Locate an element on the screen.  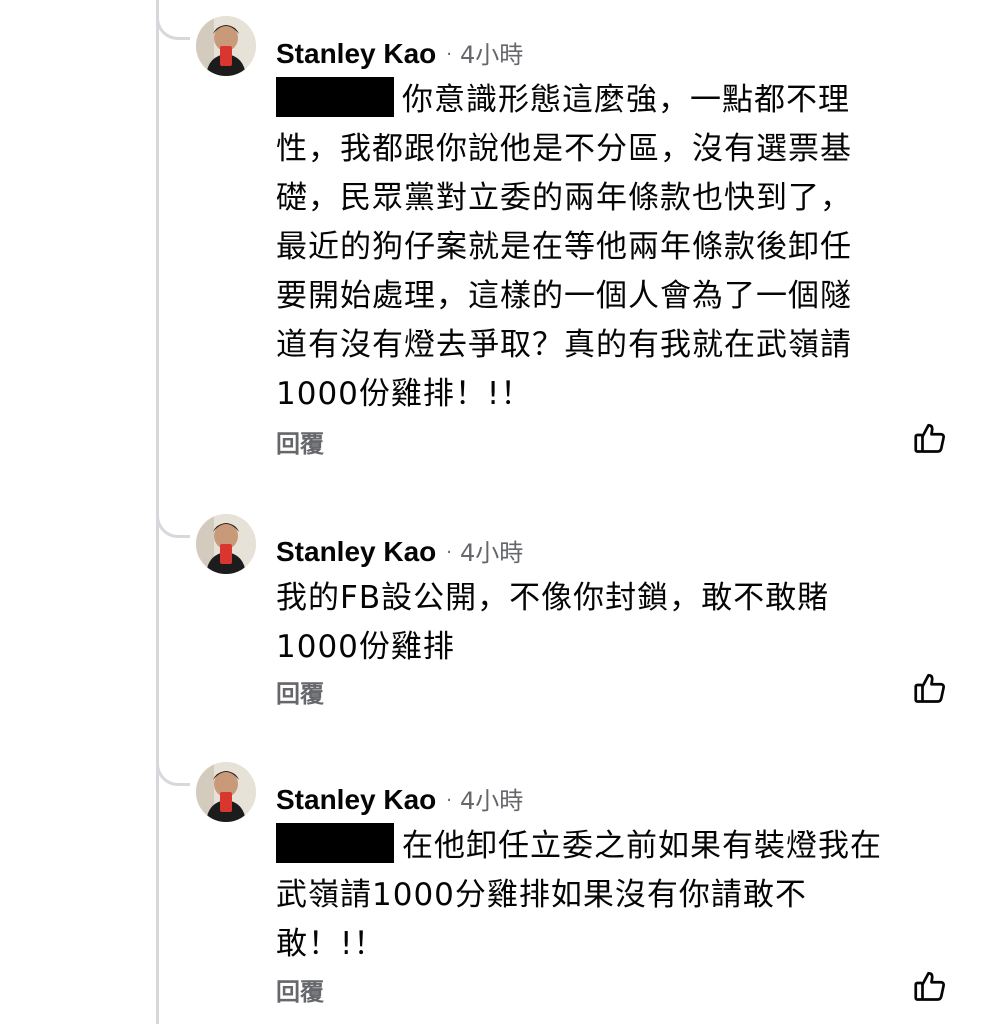
comment-line: 性，我都跟你說他是不分區，沒有選票基 is located at coordinates (564, 149).